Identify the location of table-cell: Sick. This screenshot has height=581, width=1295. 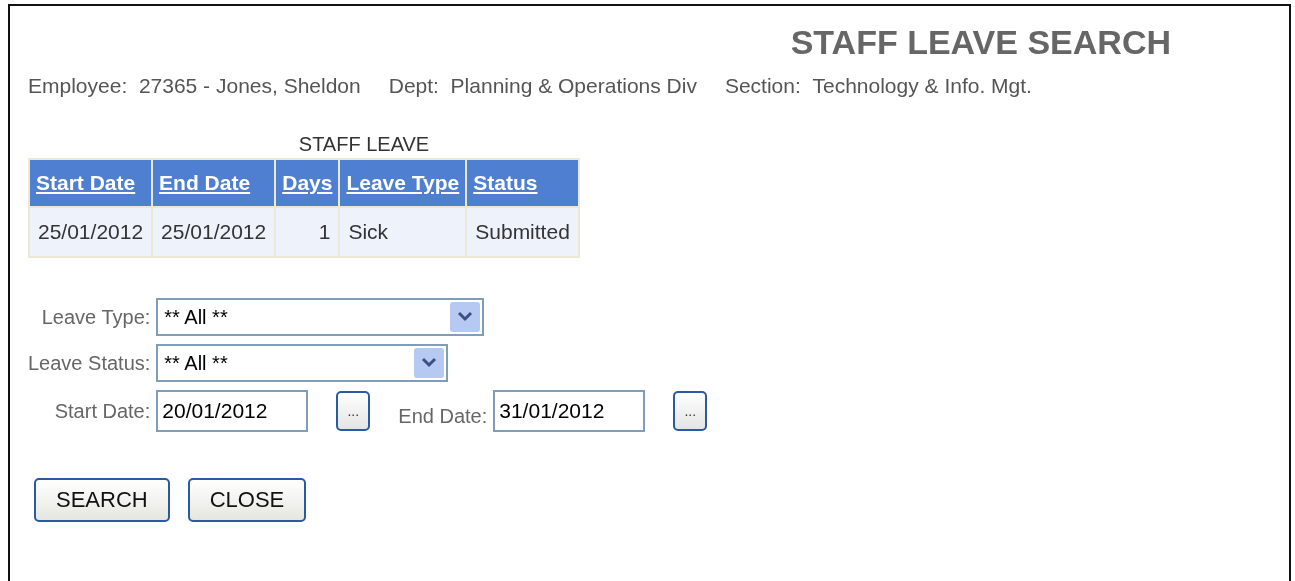
(403, 232).